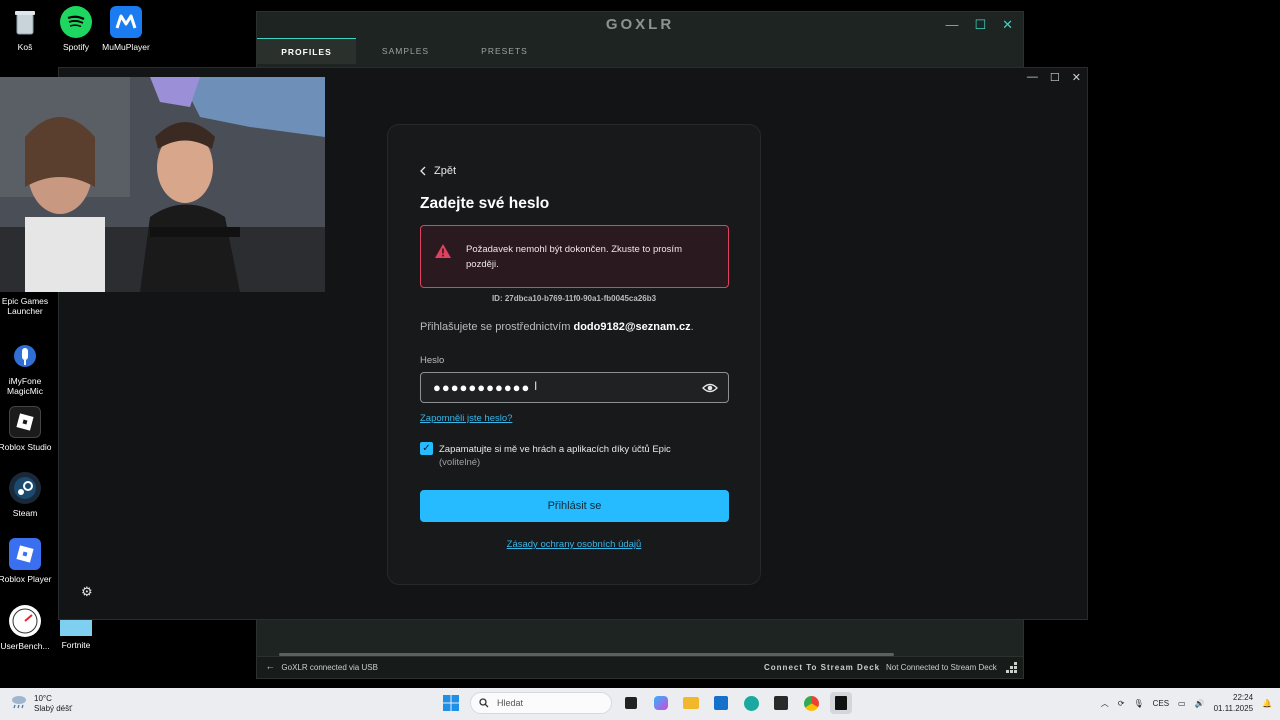  I want to click on desktop-icon-label: Roblox Studio, so click(26, 447).